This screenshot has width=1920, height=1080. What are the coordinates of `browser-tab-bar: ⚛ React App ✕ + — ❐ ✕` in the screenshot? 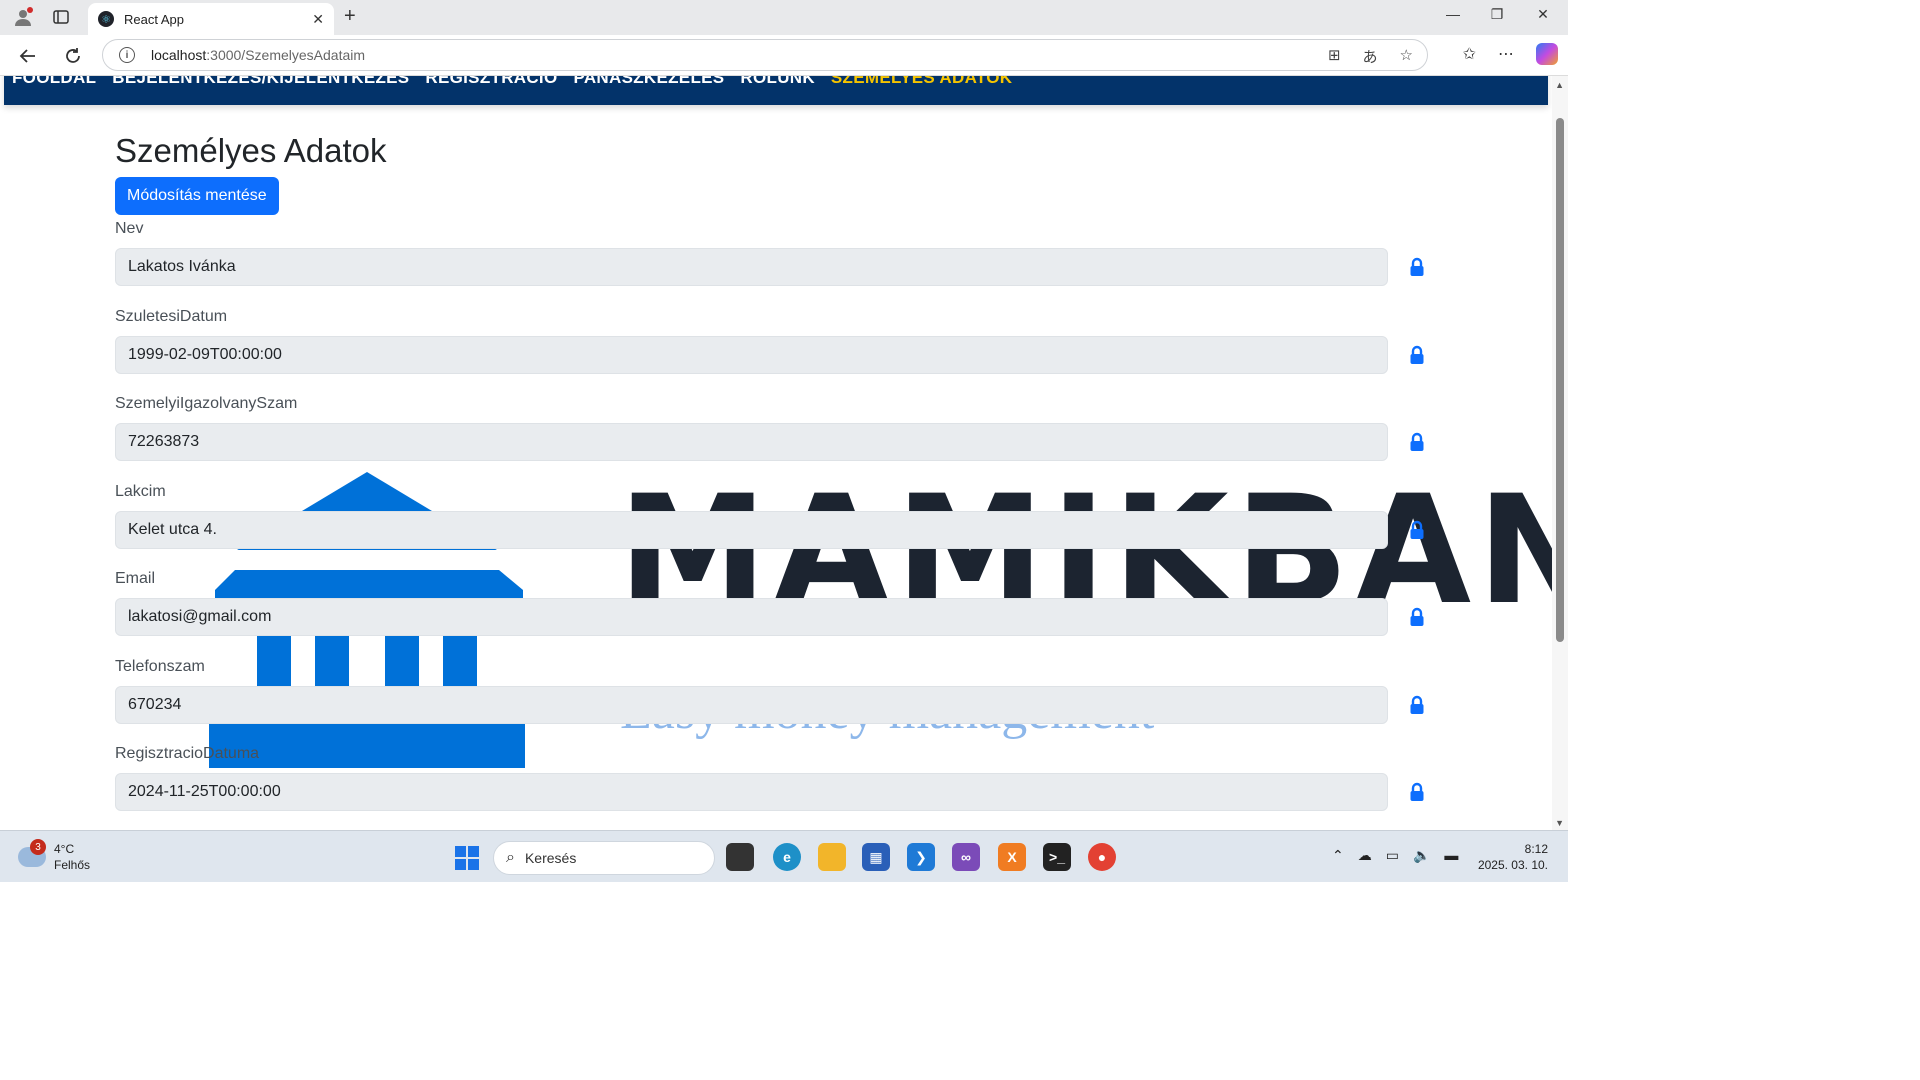 It's located at (784, 17).